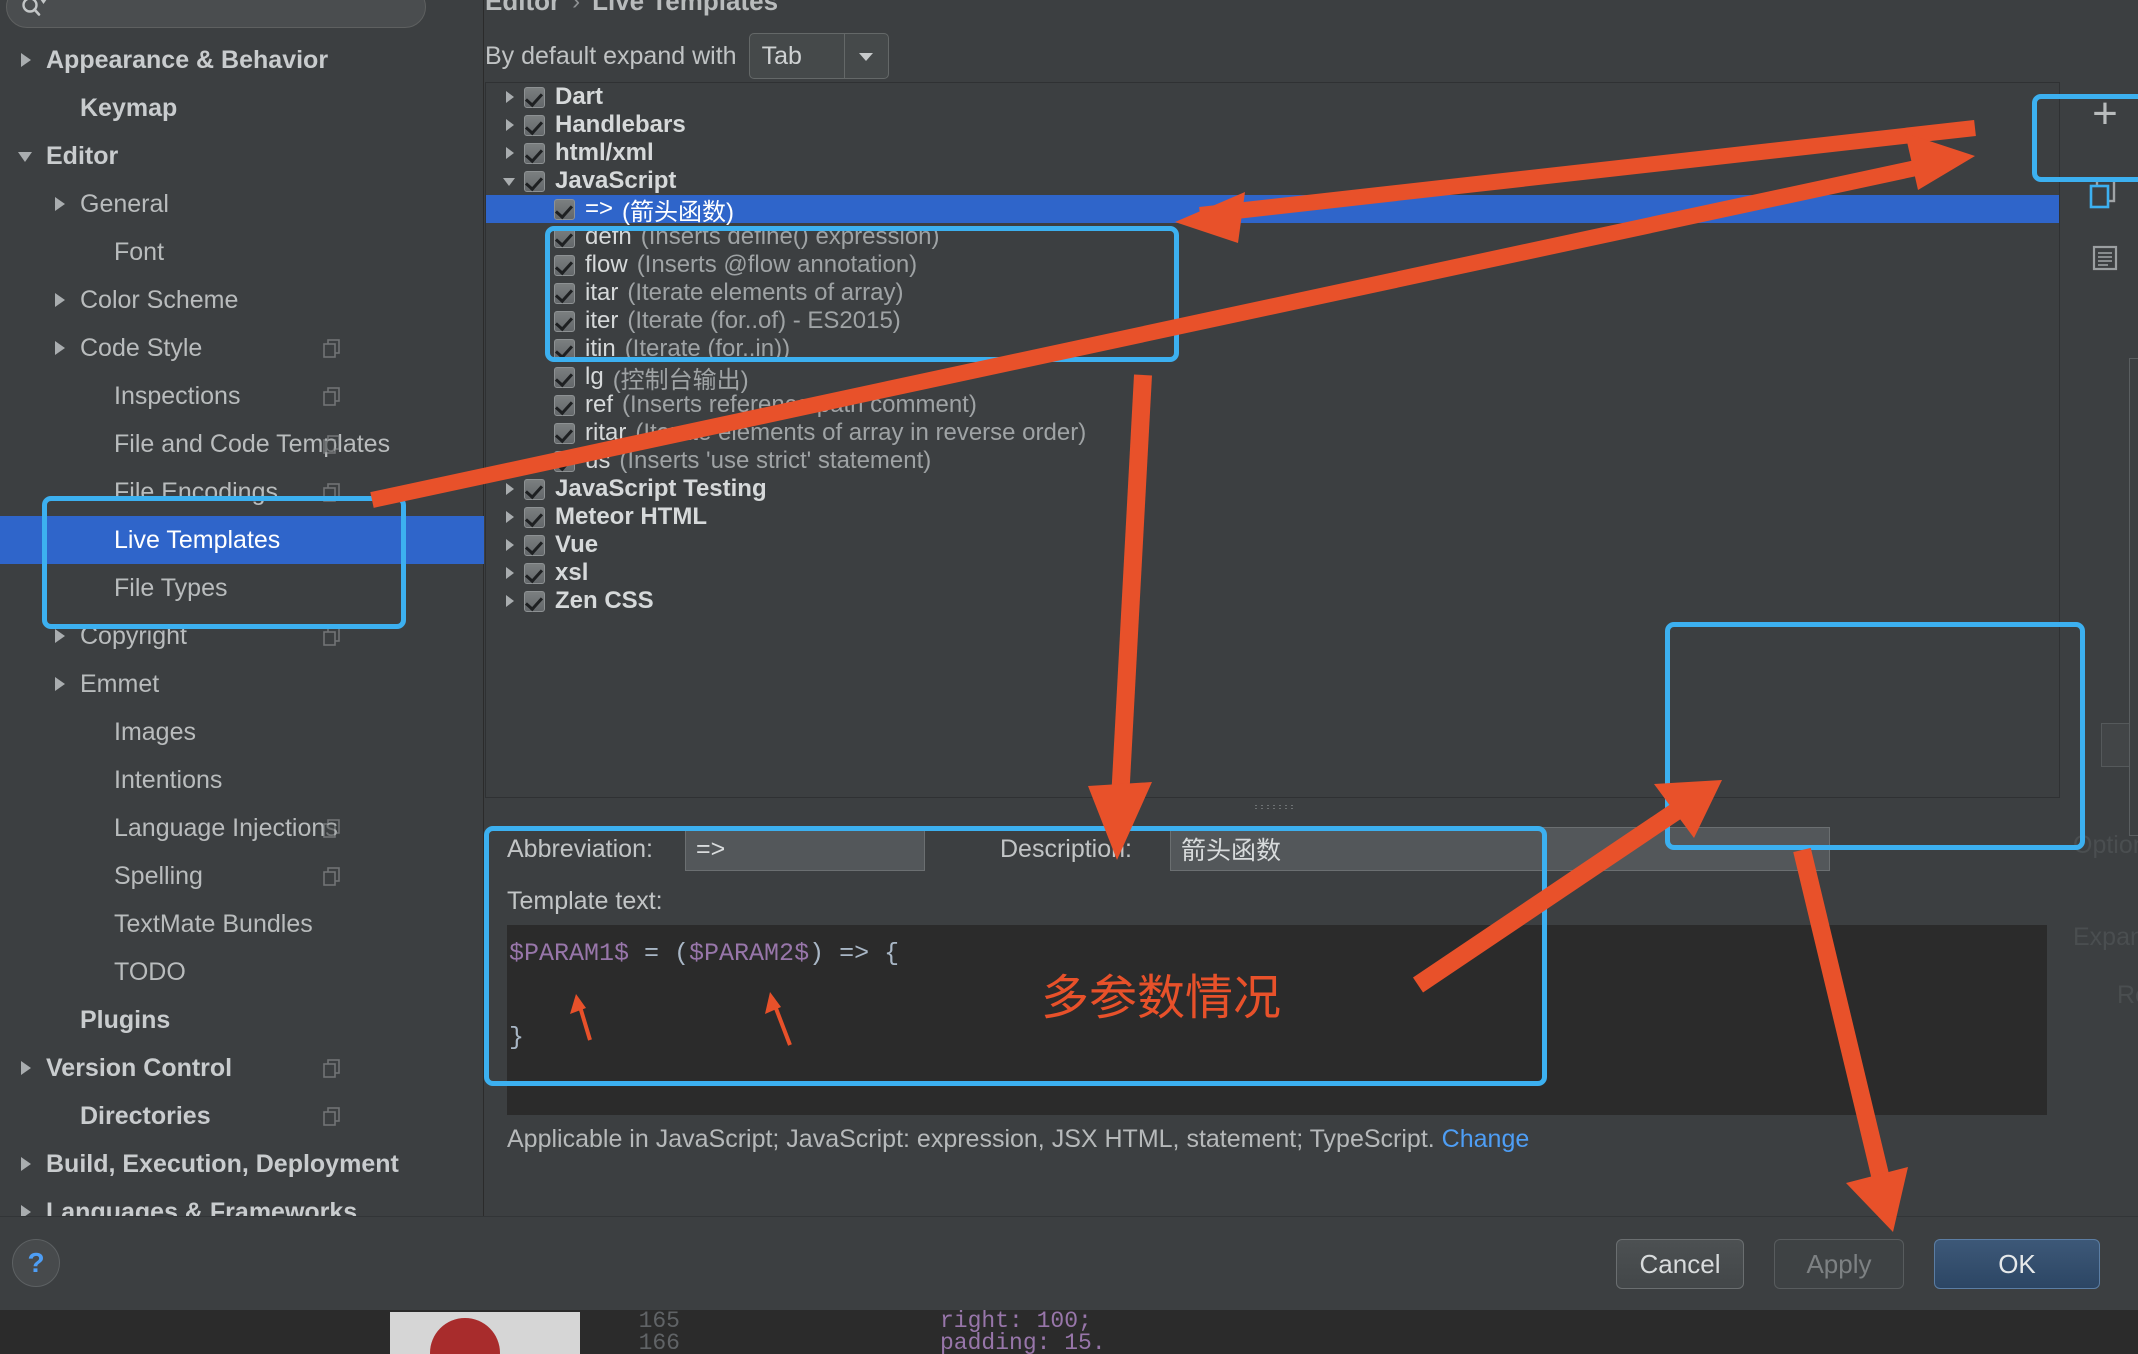 This screenshot has width=2138, height=1354. What do you see at coordinates (1272, 489) in the screenshot?
I see `template-row: JavaScript Testing` at bounding box center [1272, 489].